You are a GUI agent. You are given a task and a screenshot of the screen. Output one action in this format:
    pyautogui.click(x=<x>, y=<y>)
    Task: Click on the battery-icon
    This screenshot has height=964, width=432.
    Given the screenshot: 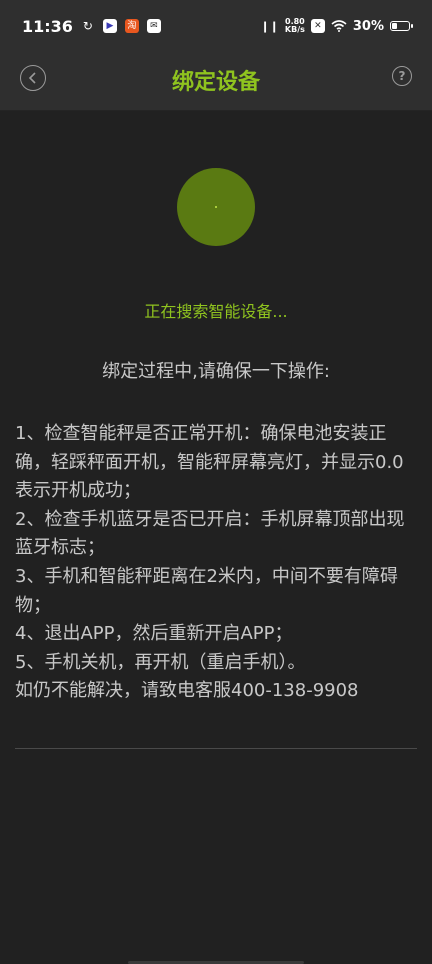 What is the action you would take?
    pyautogui.click(x=401, y=26)
    